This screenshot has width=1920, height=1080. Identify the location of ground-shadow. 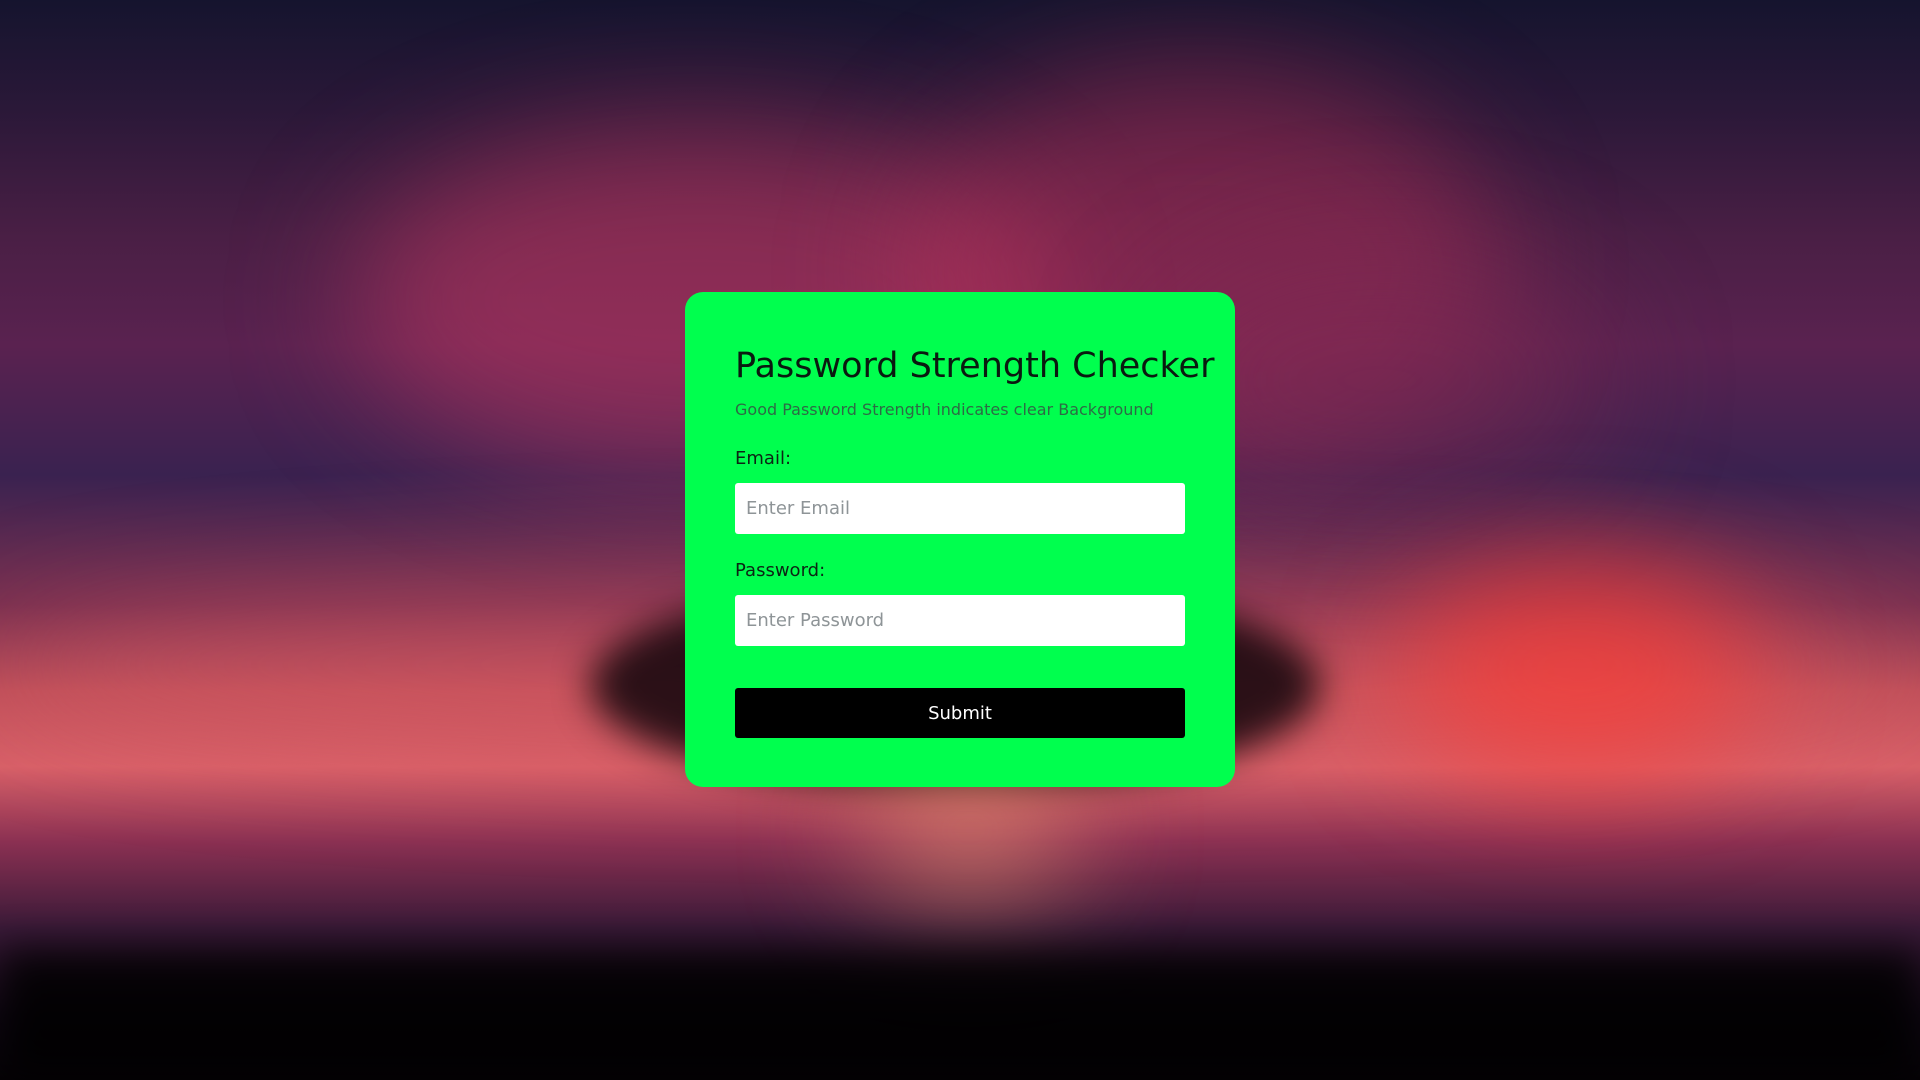
(960, 1015).